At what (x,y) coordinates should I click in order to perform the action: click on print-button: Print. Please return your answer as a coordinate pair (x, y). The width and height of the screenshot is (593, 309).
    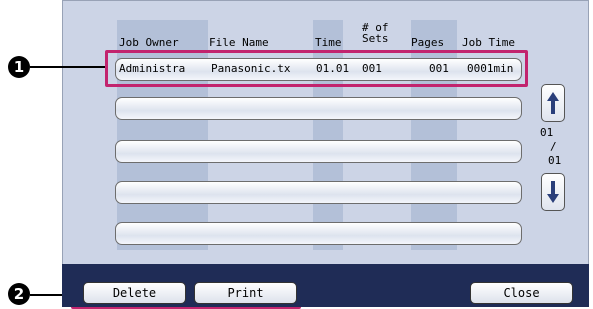
    Looking at the image, I should click on (245, 293).